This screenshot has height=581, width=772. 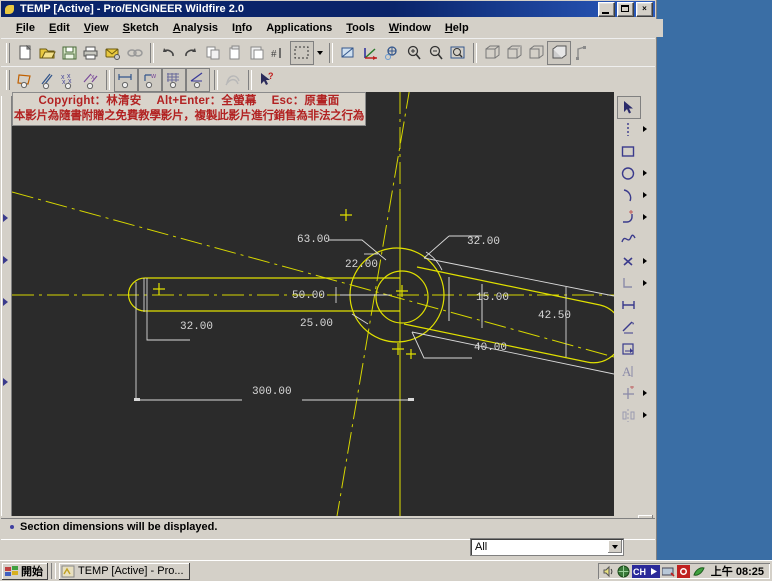 What do you see at coordinates (25, 80) in the screenshot?
I see `sketch-shaded-closed-loop-icon` at bounding box center [25, 80].